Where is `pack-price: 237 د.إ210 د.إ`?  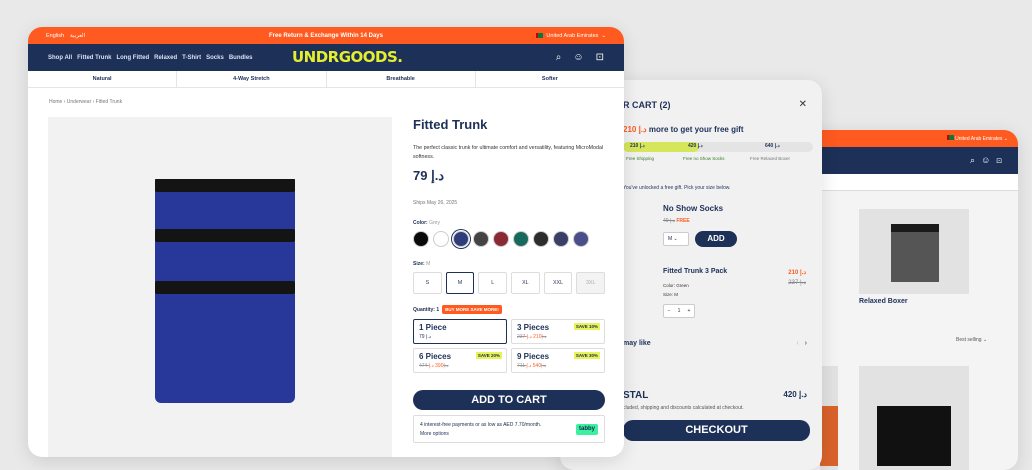
pack-price: 237 د.إ210 د.إ is located at coordinates (532, 337).